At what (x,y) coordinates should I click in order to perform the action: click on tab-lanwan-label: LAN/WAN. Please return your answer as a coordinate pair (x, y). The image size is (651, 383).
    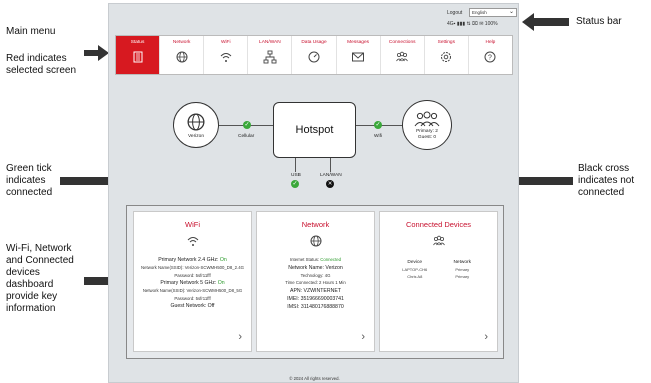
    Looking at the image, I should click on (270, 42).